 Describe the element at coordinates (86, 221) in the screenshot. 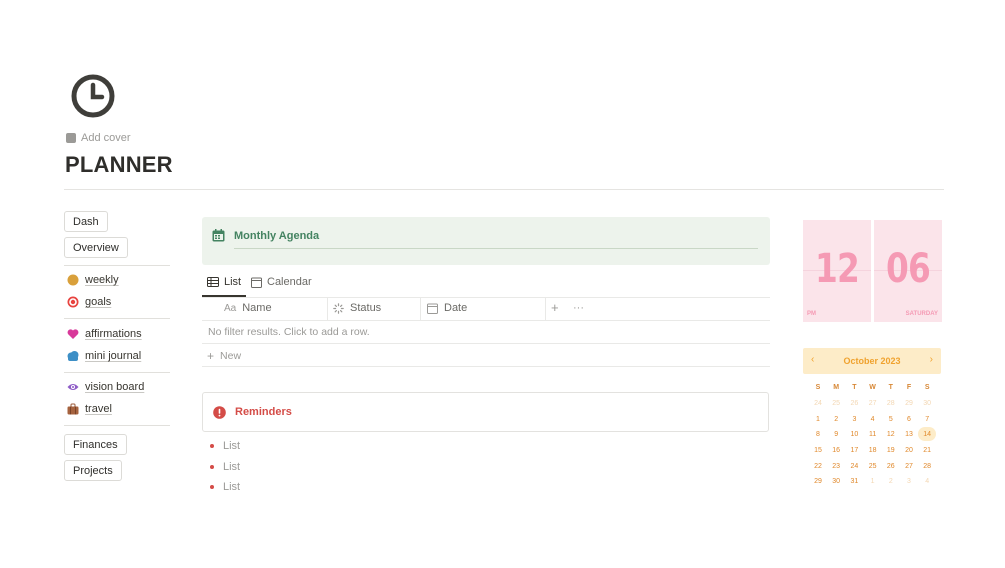

I see `dash-button: Dash` at that location.